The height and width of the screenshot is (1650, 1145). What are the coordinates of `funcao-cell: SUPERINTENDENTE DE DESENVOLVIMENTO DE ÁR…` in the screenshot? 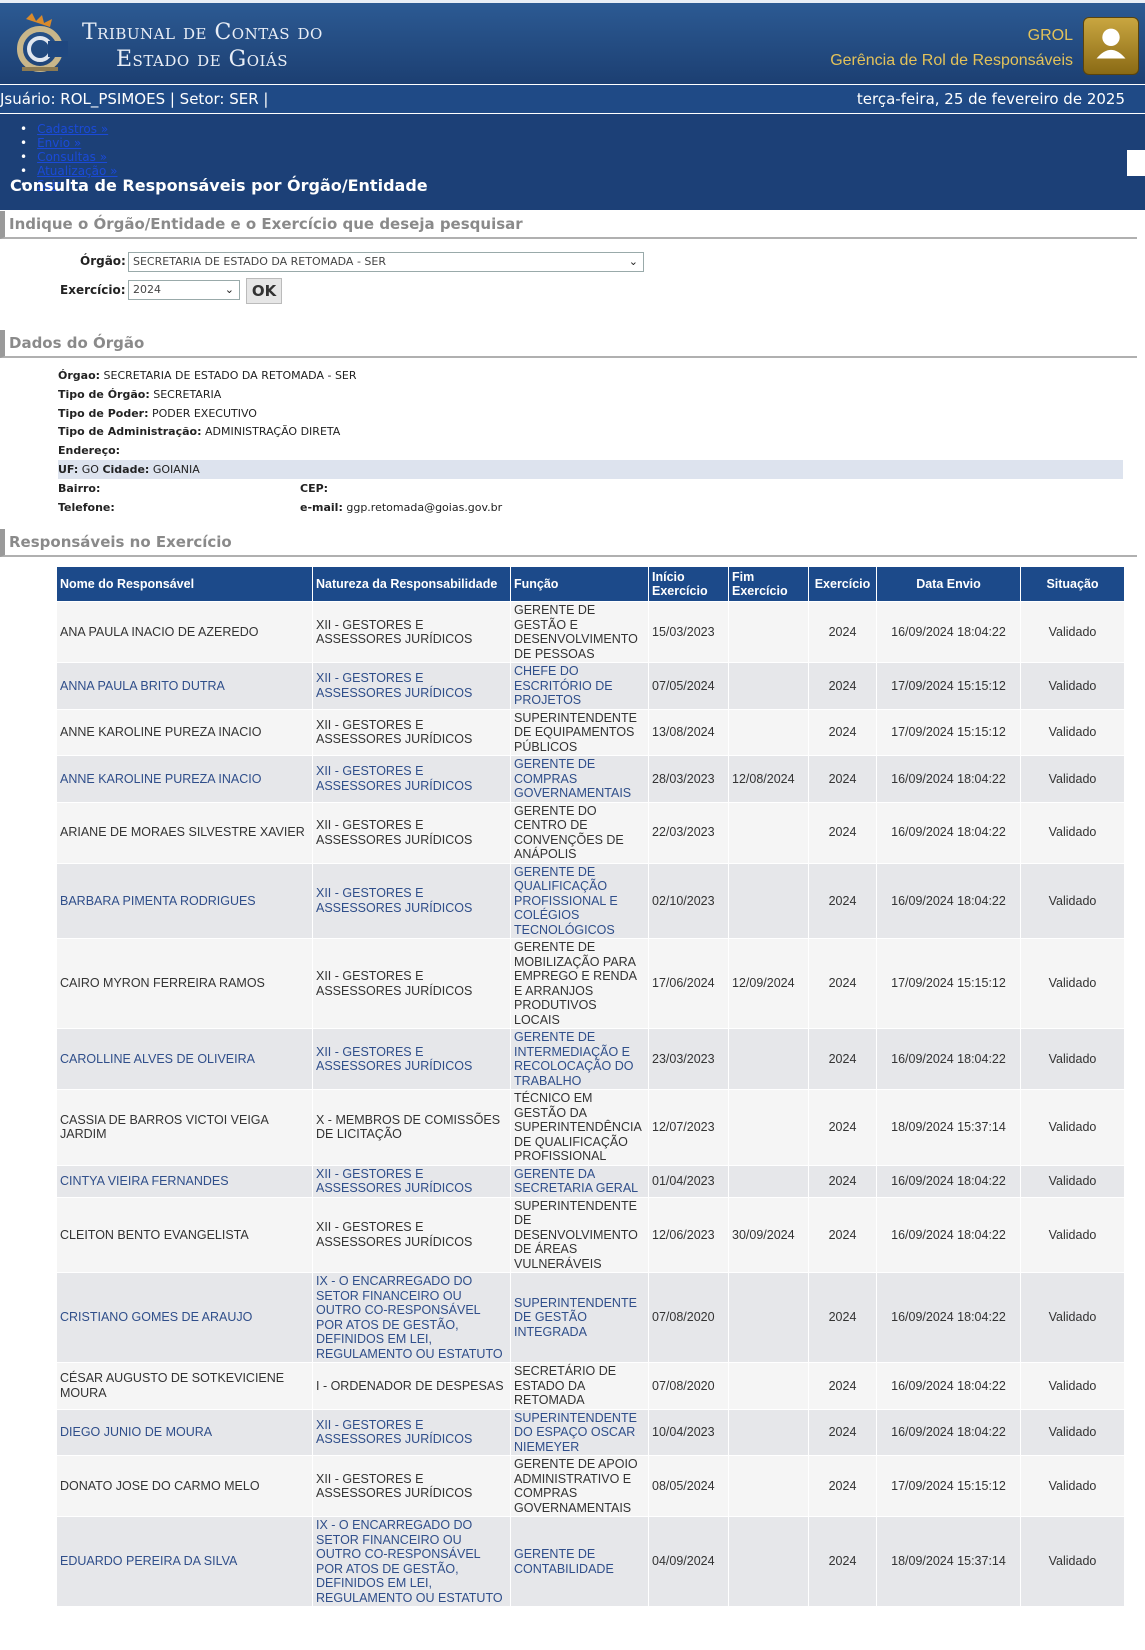 It's located at (579, 1234).